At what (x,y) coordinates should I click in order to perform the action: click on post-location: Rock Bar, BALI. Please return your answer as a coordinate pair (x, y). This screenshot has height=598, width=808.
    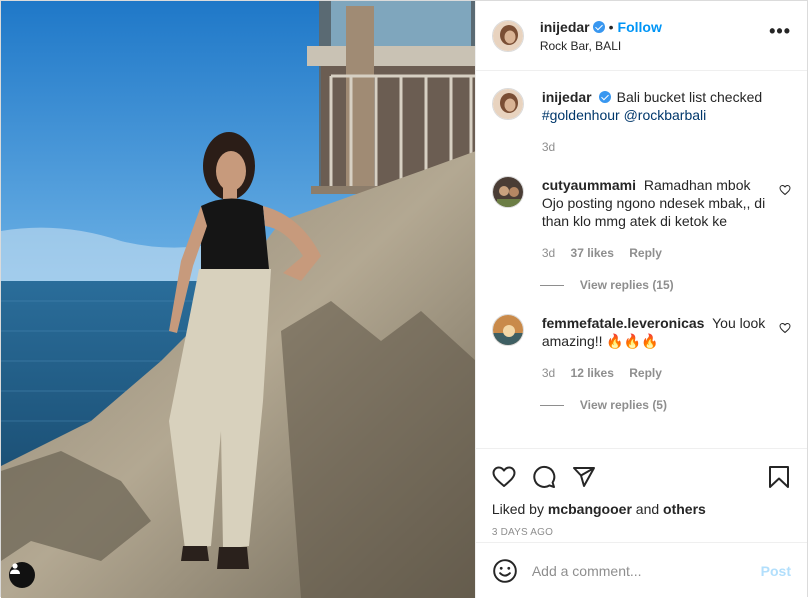
    Looking at the image, I should click on (654, 46).